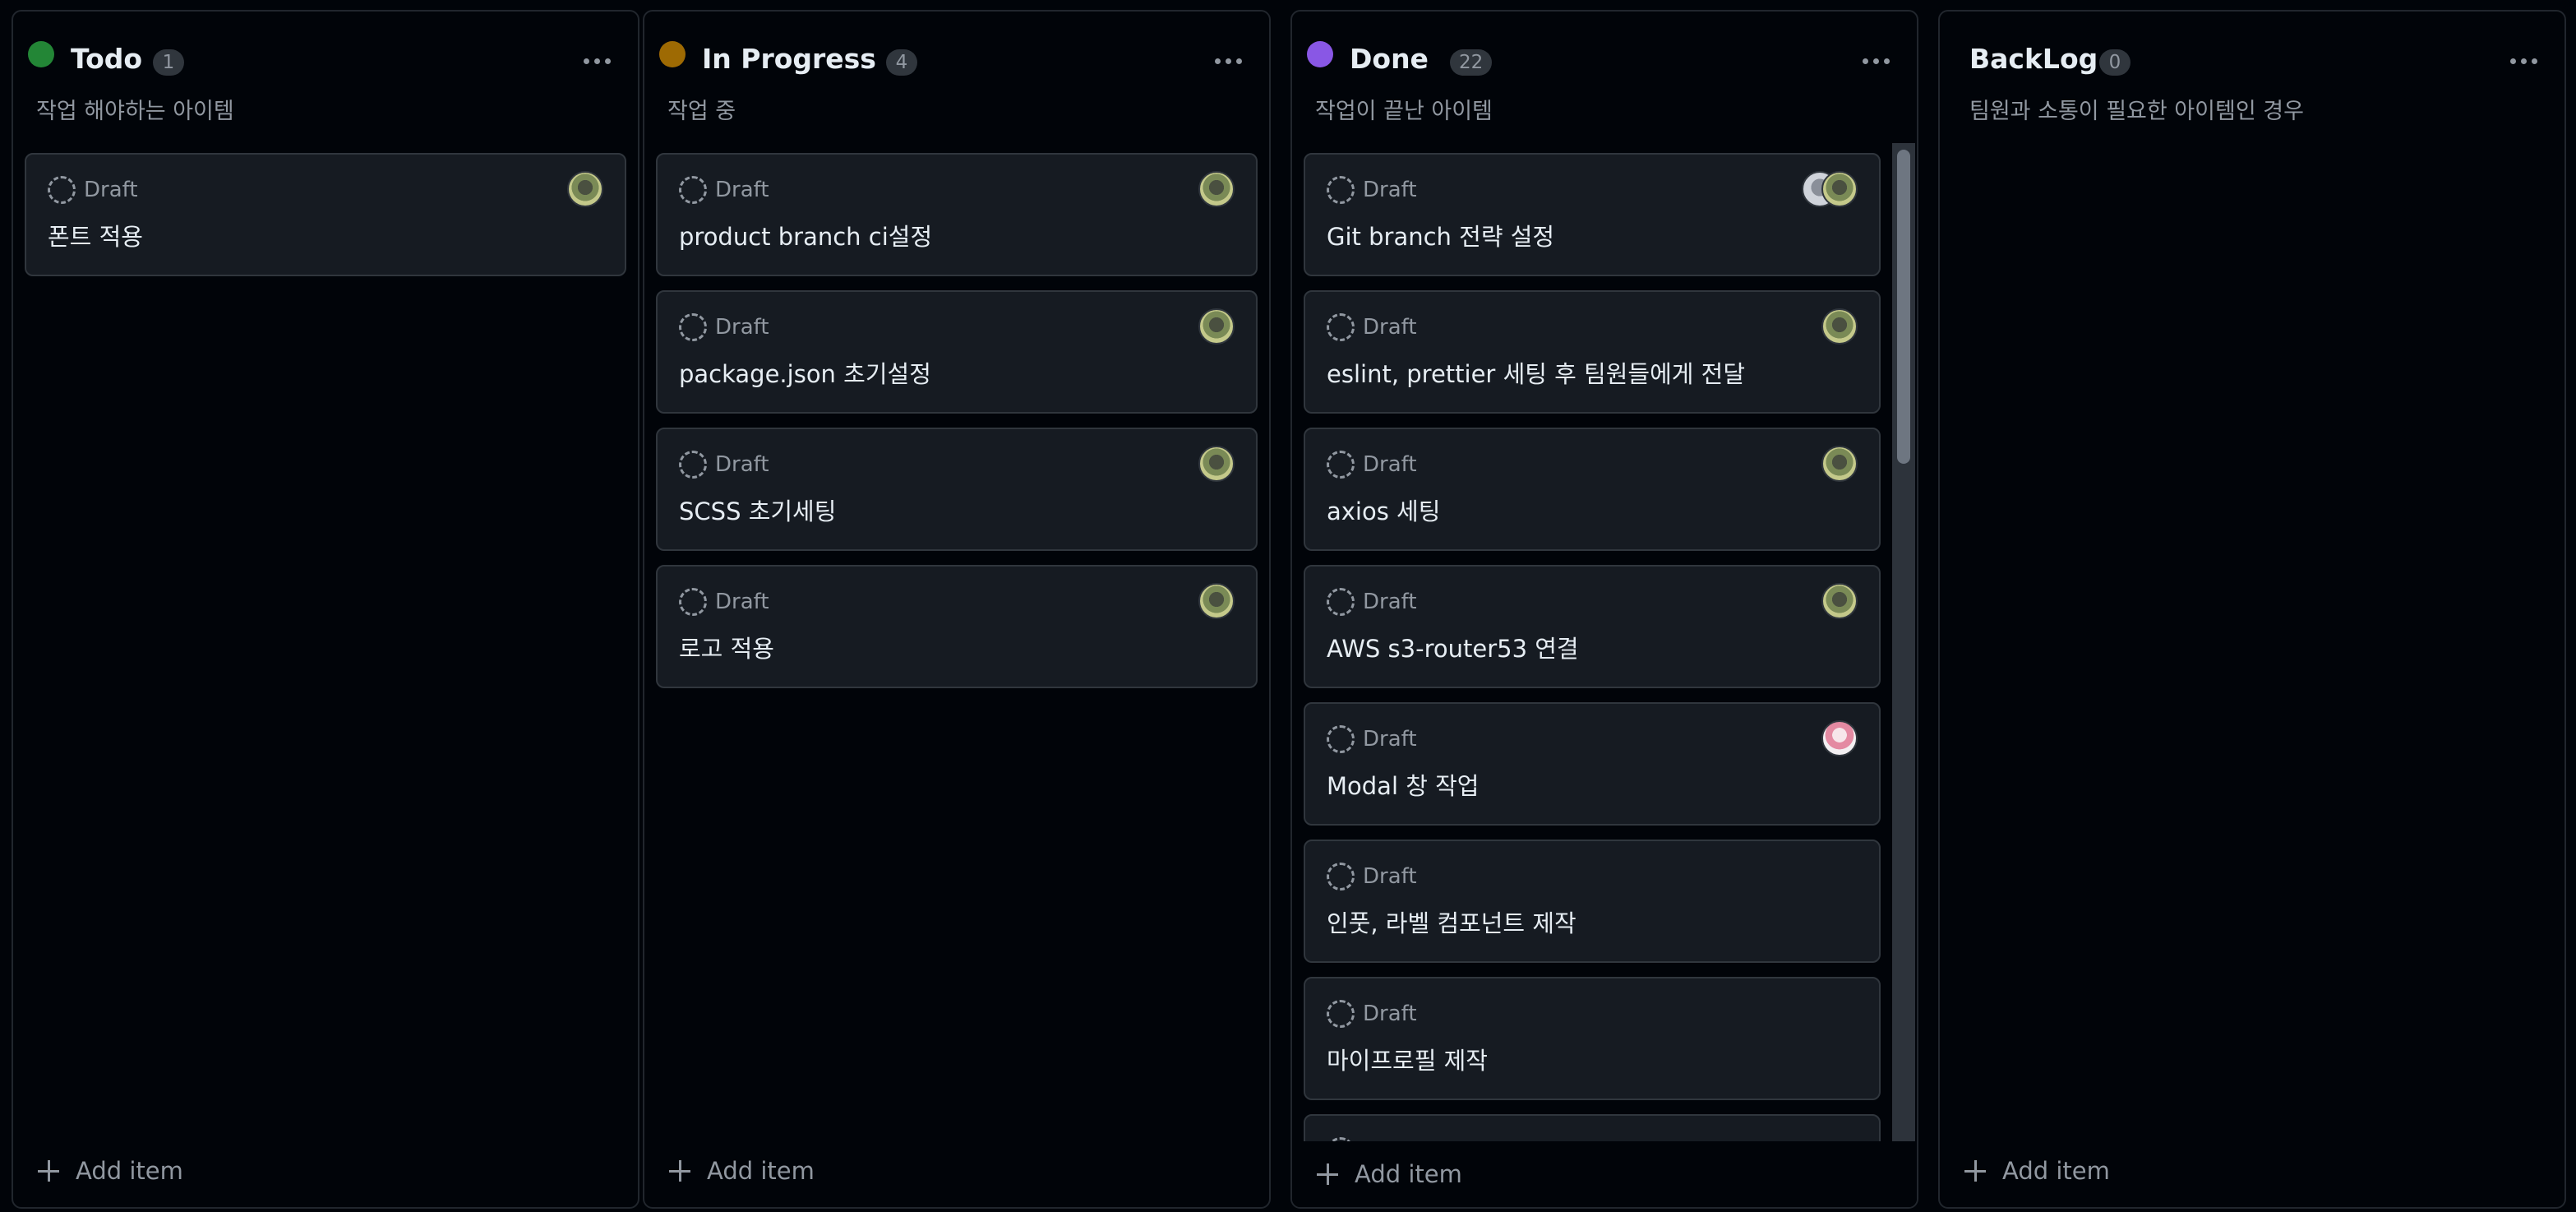  I want to click on column-title: BackLog, so click(2034, 59).